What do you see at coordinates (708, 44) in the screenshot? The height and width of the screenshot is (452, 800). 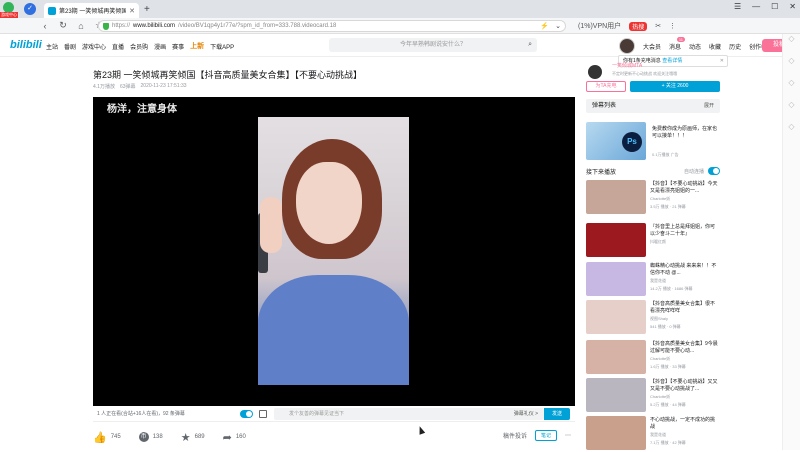 I see `user-nav: 大会员 消息11 动态 收藏 历史 创作中心` at bounding box center [708, 44].